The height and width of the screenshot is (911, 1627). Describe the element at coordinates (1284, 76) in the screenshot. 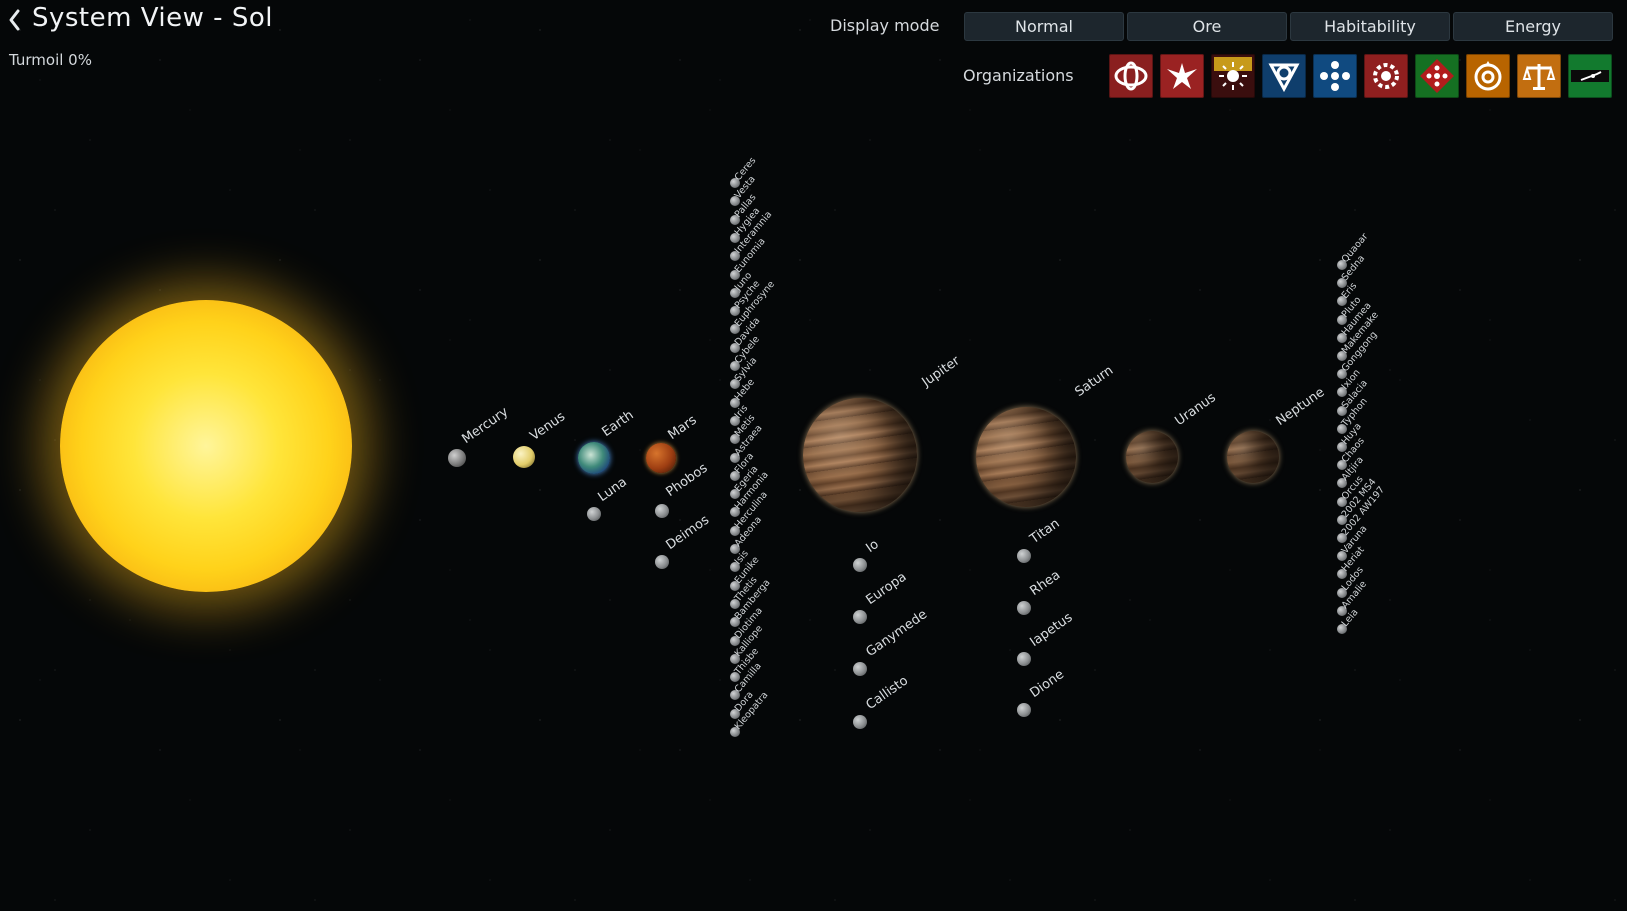

I see `org-shield-knot-icon` at that location.